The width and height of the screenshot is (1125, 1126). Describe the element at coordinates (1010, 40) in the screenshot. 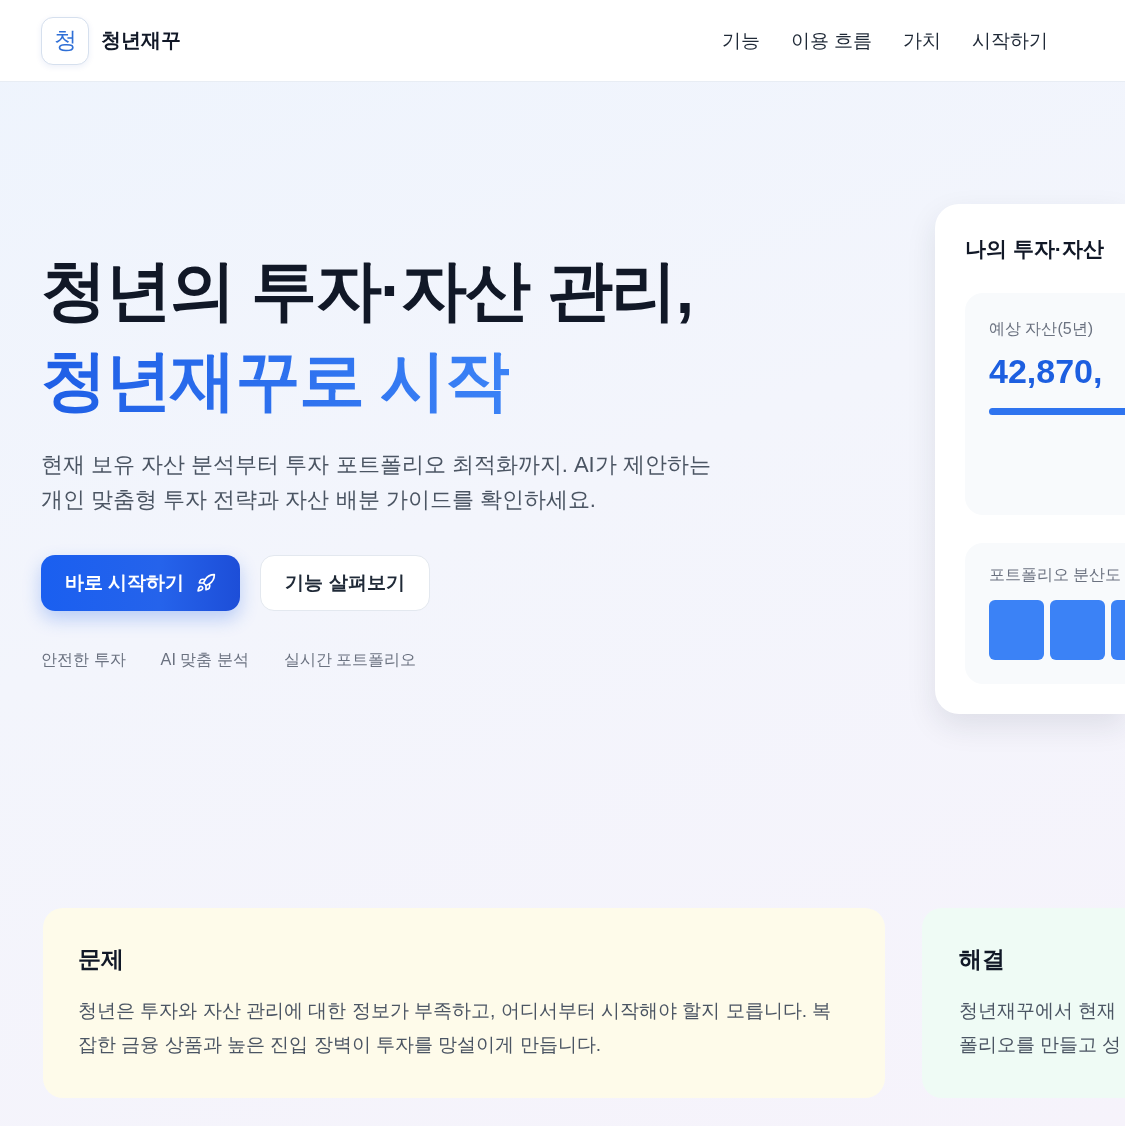

I see `nav-link: 시작하기` at that location.